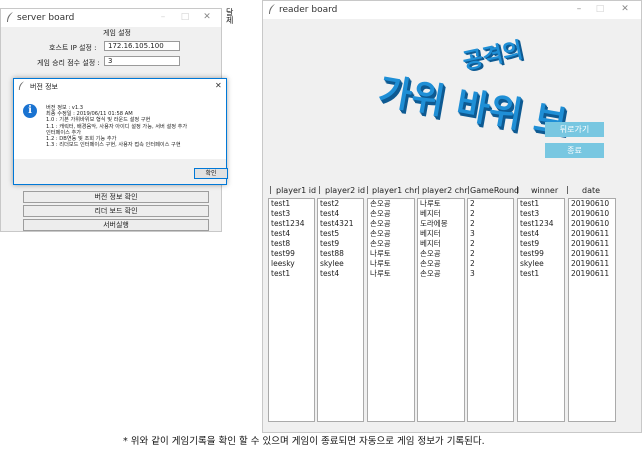  What do you see at coordinates (395, 190) in the screenshot?
I see `column-header-player1-chr: player1 chr` at bounding box center [395, 190].